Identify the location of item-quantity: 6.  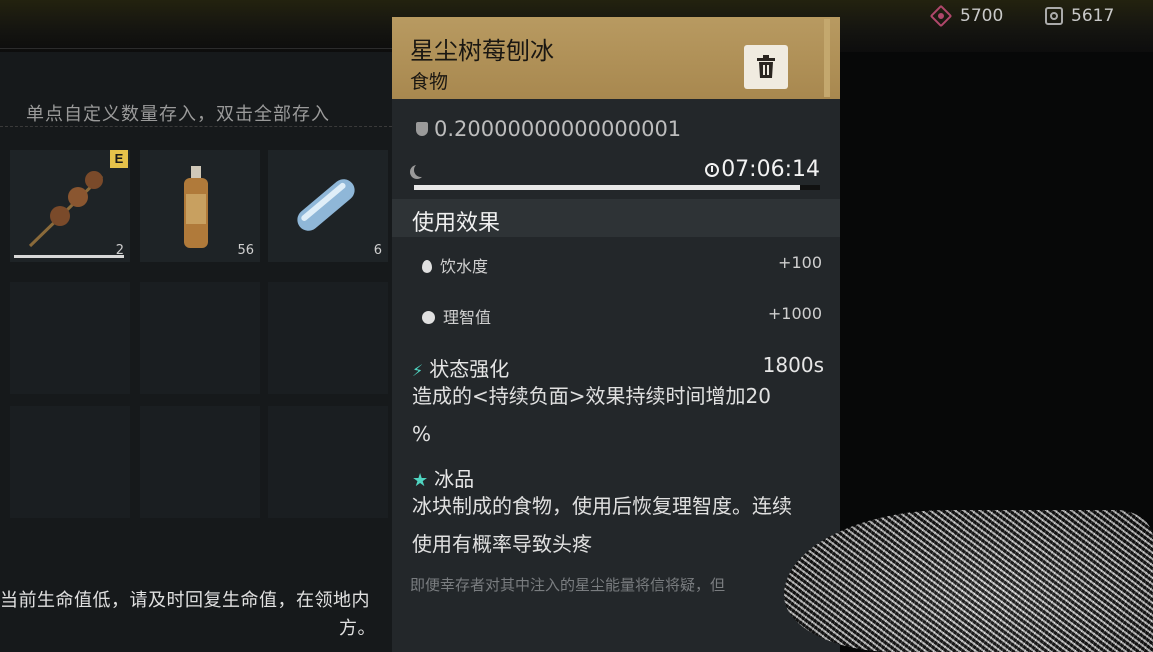
(377, 250).